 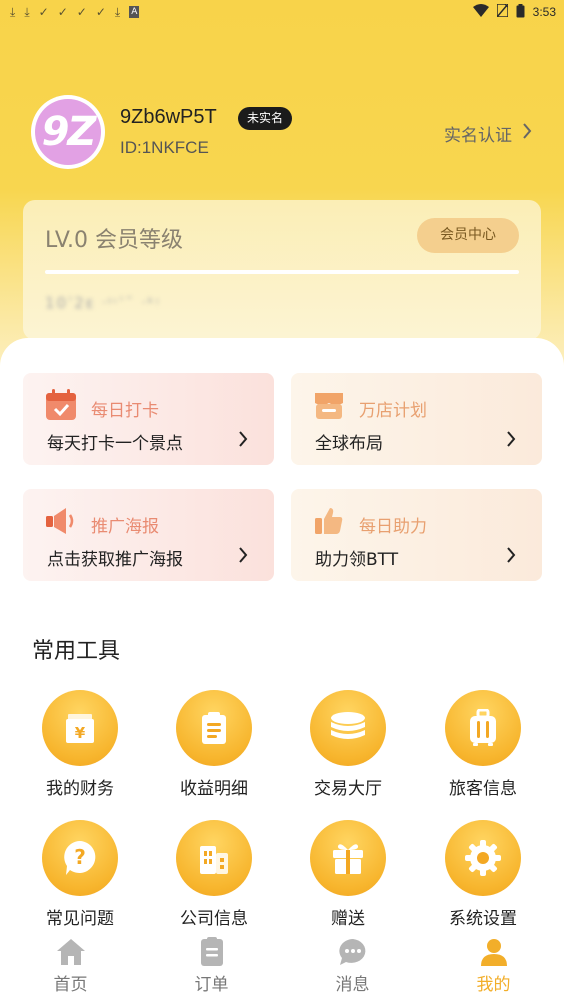 What do you see at coordinates (214, 919) in the screenshot?
I see `tool-label: 公司信息` at bounding box center [214, 919].